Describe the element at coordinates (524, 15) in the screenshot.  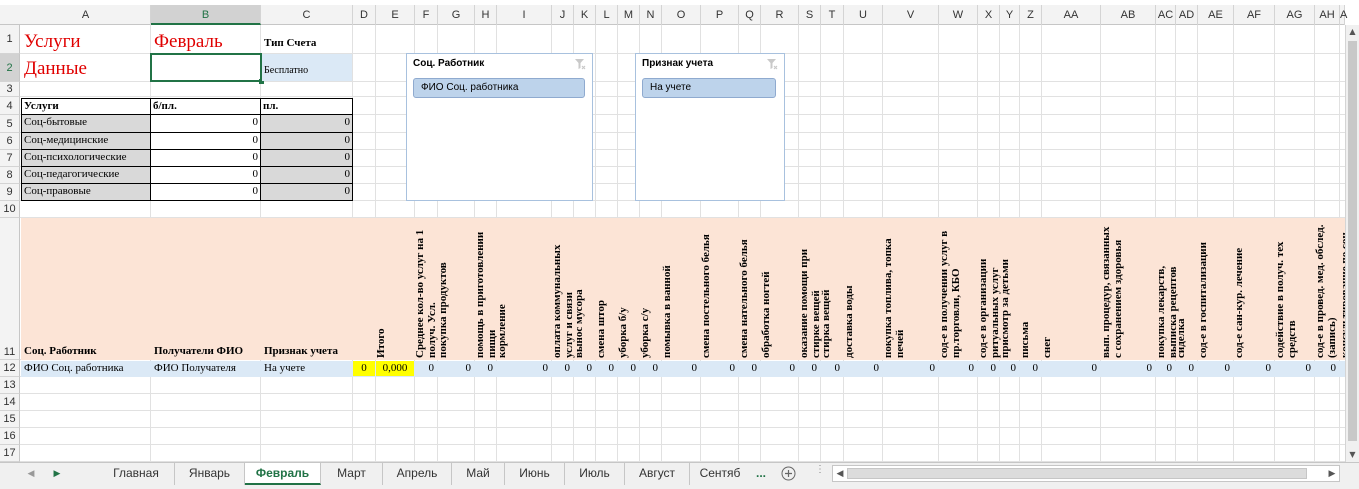
I see `column-header: I` at that location.